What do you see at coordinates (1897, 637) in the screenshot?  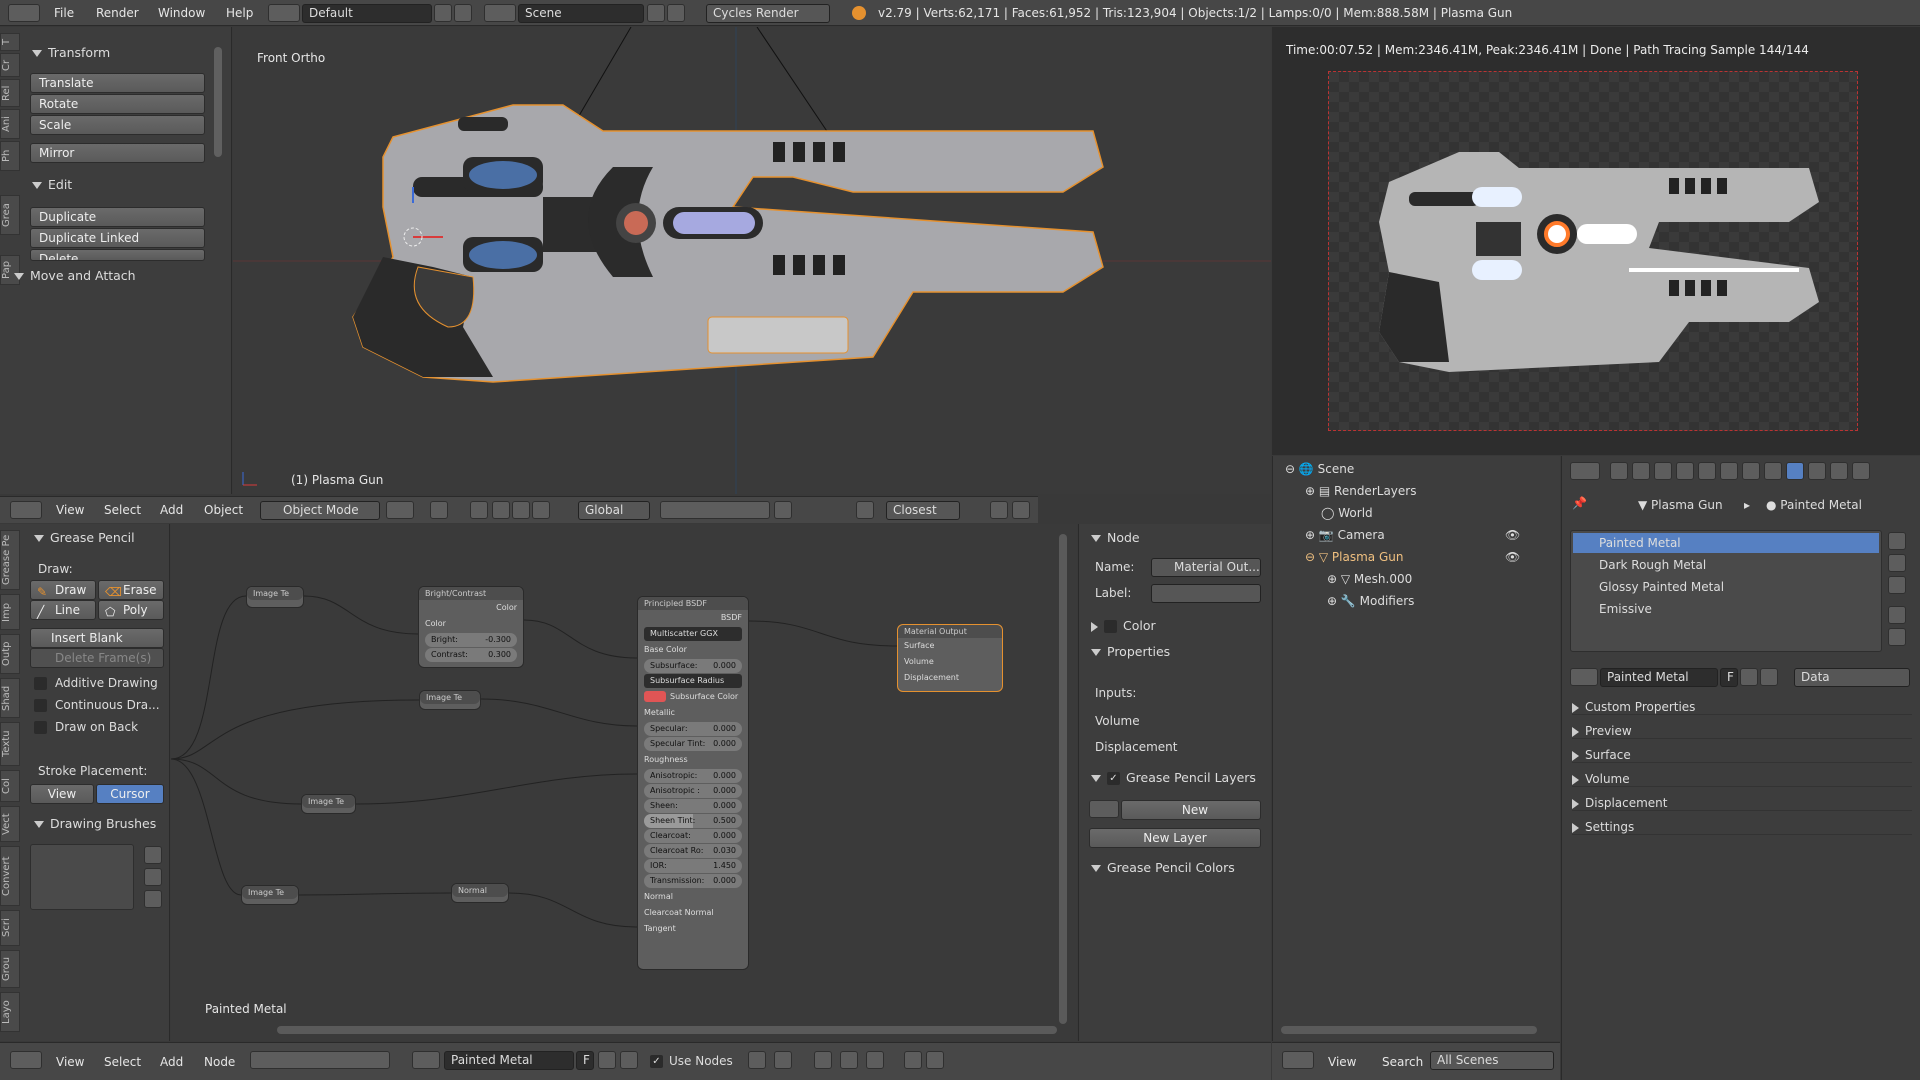 I see `move-slot-down-icon` at bounding box center [1897, 637].